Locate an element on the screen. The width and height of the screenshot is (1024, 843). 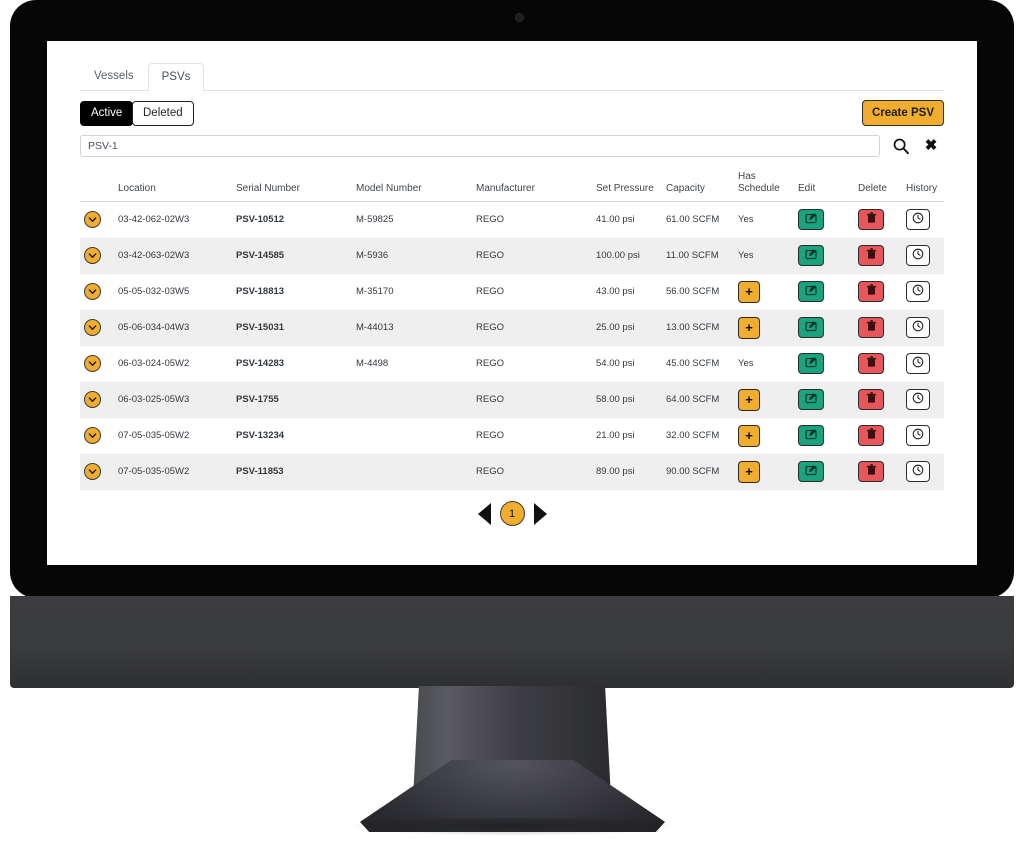
cell-capacity: 56.00 SCFM is located at coordinates (693, 291).